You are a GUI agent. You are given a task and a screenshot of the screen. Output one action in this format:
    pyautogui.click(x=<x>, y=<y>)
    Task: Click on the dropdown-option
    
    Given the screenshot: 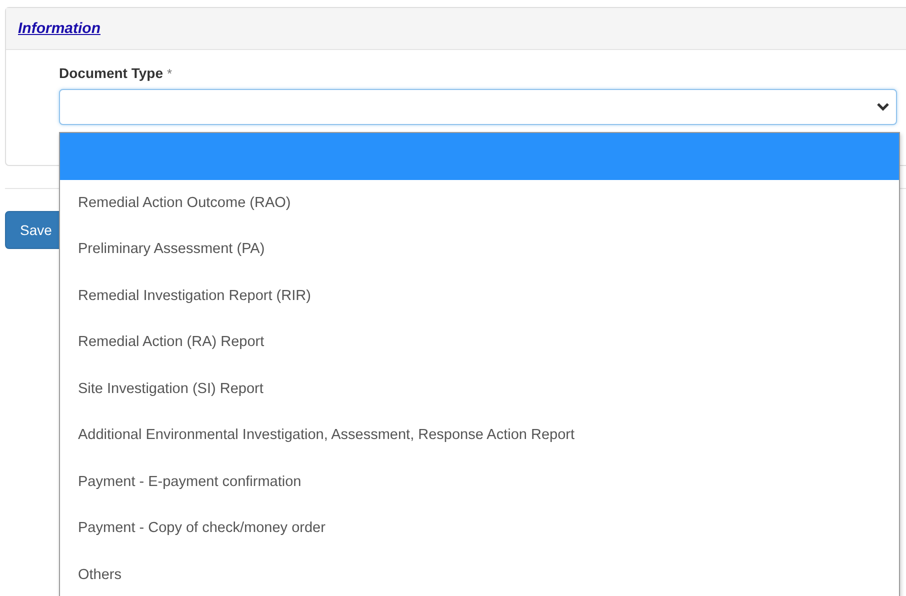 What is the action you would take?
    pyautogui.click(x=479, y=156)
    